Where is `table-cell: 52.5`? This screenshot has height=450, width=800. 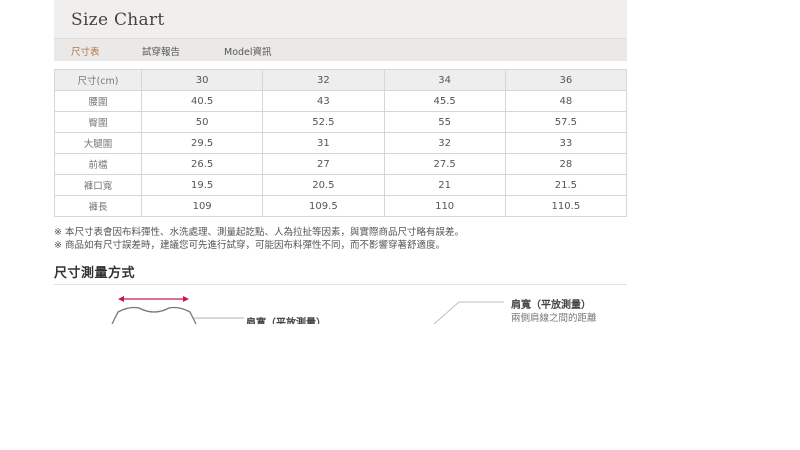
table-cell: 52.5 is located at coordinates (323, 122).